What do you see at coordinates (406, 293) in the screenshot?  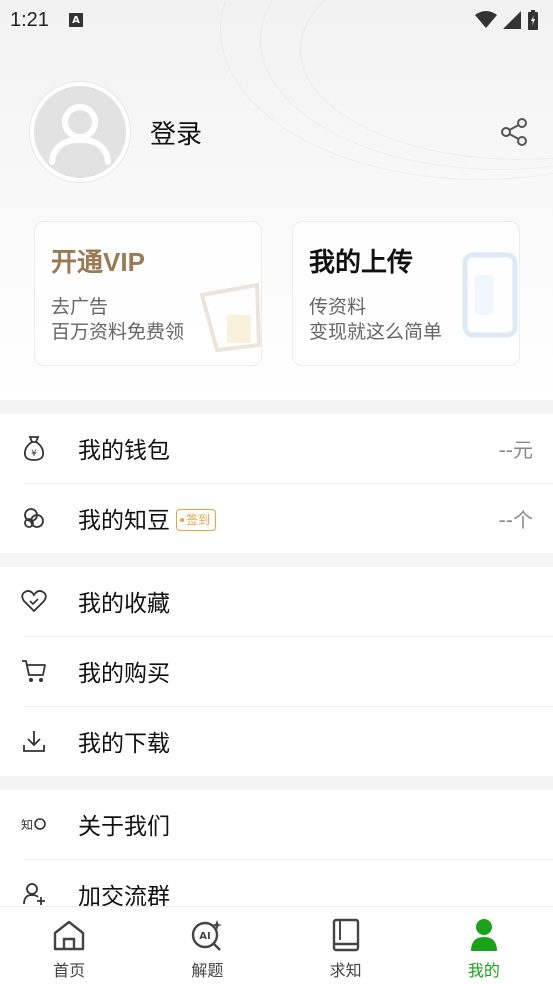 I see `upload-card: 我的上传 传资料 变现就这么简单` at bounding box center [406, 293].